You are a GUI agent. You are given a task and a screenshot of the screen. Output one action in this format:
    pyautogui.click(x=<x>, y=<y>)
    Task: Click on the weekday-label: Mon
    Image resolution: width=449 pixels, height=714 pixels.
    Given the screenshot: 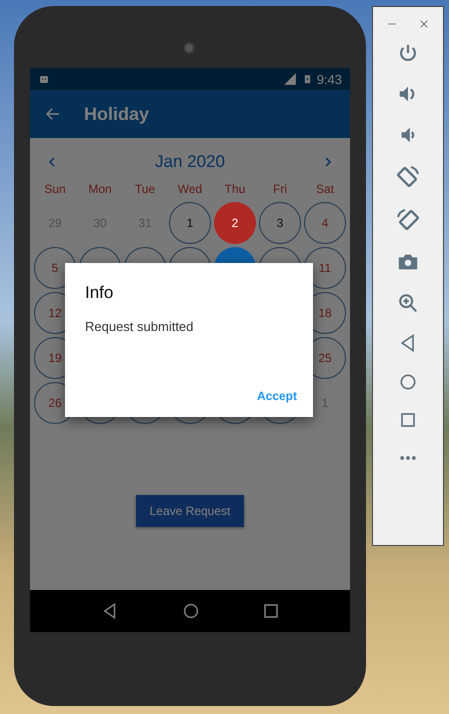 What is the action you would take?
    pyautogui.click(x=100, y=189)
    